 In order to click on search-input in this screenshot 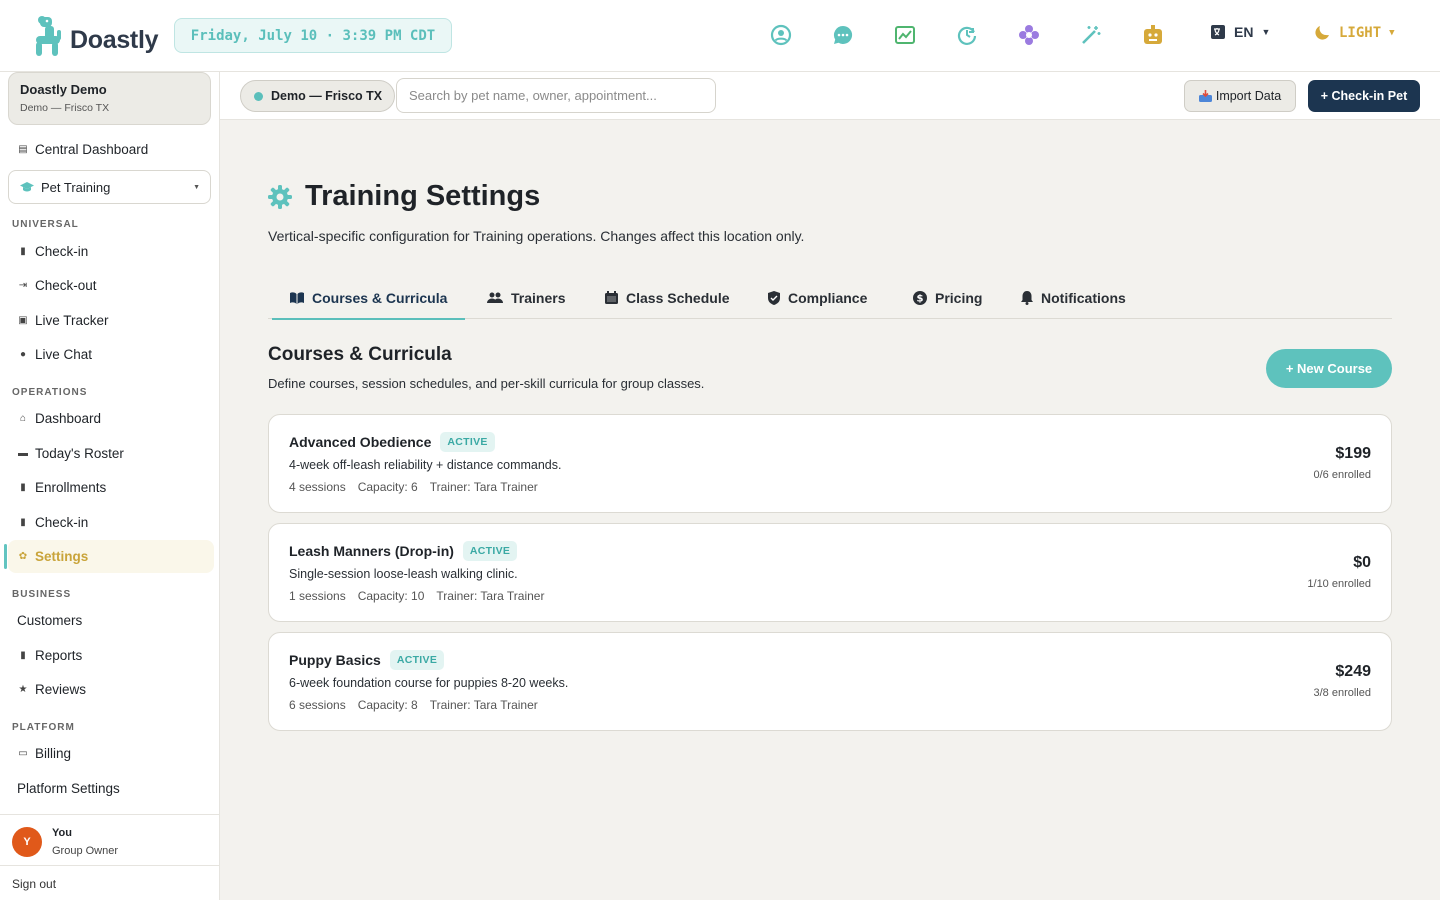, I will do `click(556, 95)`.